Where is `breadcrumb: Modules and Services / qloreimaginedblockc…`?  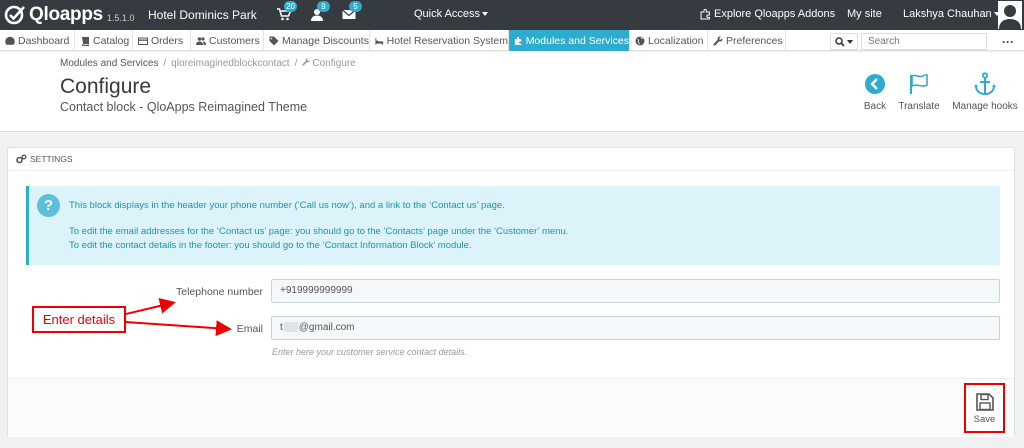
breadcrumb: Modules and Services / qloreimaginedblockc… is located at coordinates (208, 63).